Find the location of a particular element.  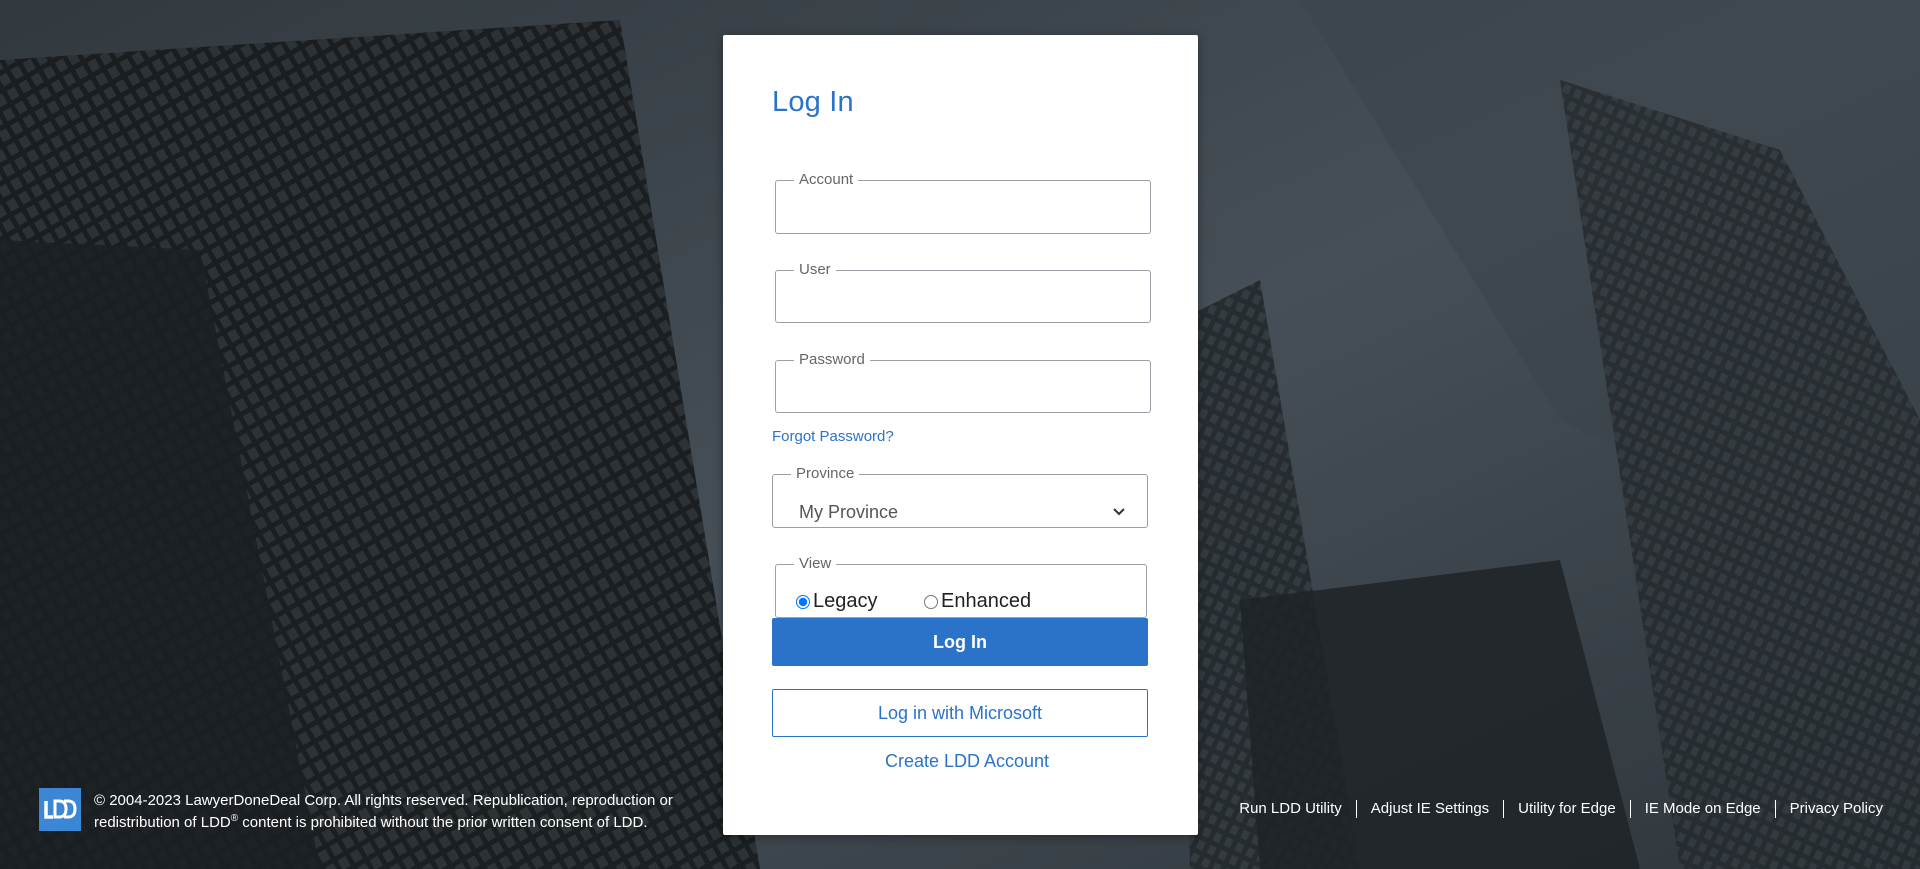

enhanced-radio is located at coordinates (931, 601).